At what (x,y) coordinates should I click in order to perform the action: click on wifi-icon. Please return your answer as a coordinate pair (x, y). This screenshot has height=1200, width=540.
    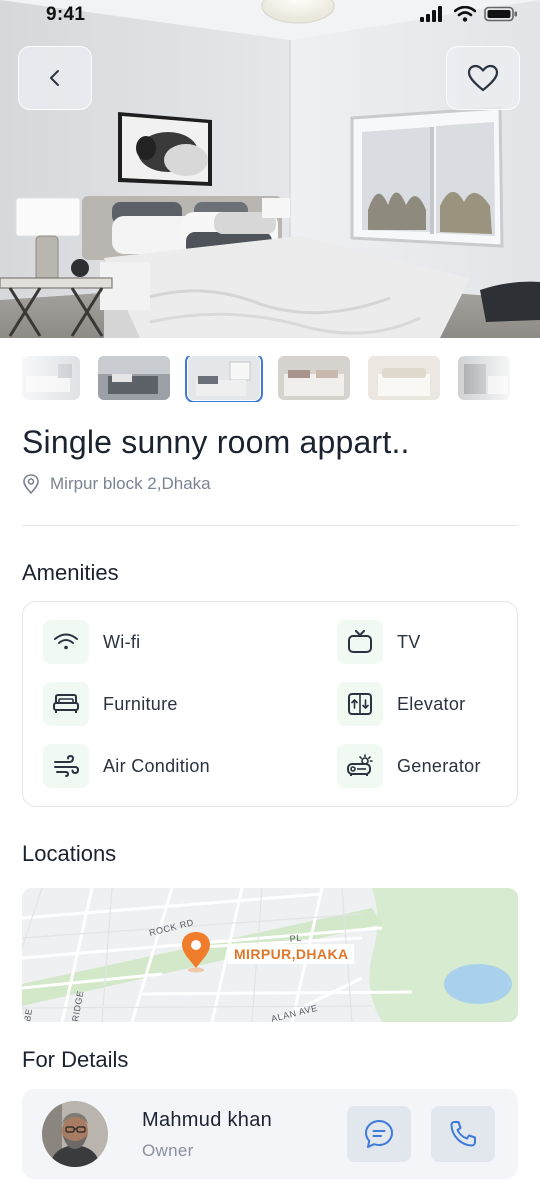
    Looking at the image, I should click on (66, 642).